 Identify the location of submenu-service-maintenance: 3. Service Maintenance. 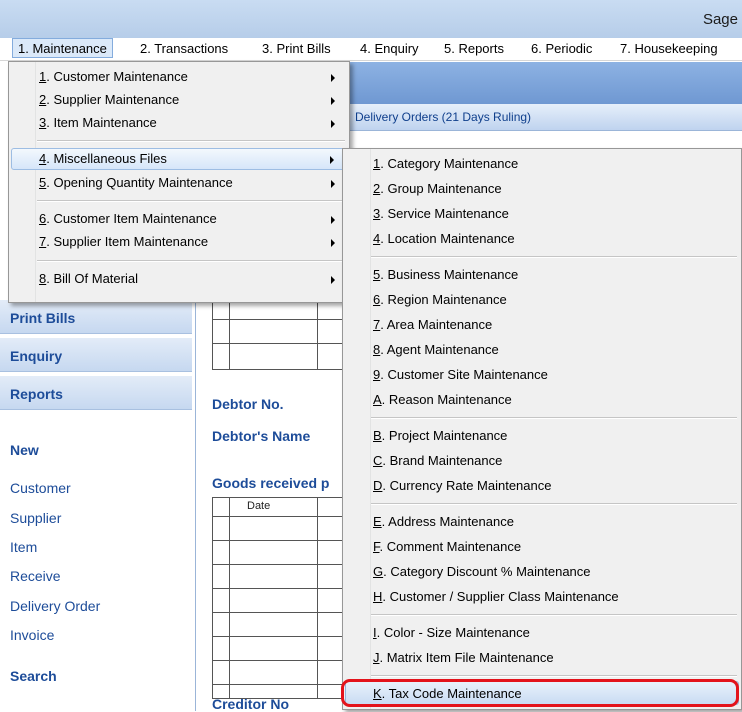
(542, 214).